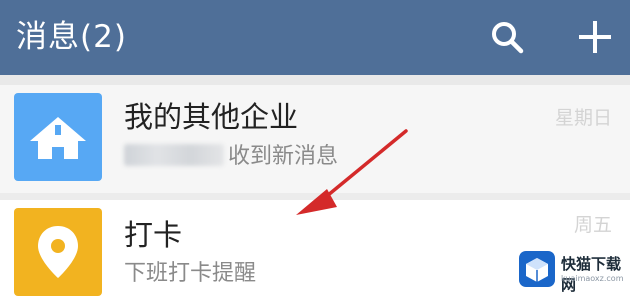  Describe the element at coordinates (315, 80) in the screenshot. I see `header-divider` at that location.